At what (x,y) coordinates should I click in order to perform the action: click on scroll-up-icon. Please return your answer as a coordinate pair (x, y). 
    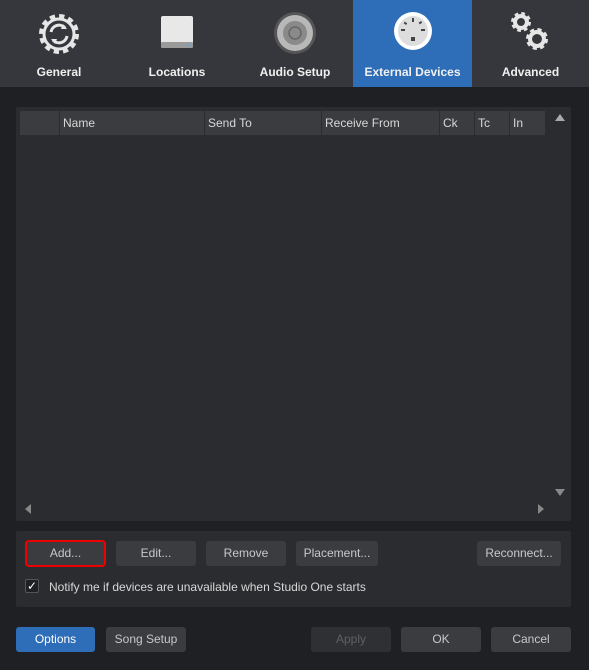
    Looking at the image, I should click on (560, 117).